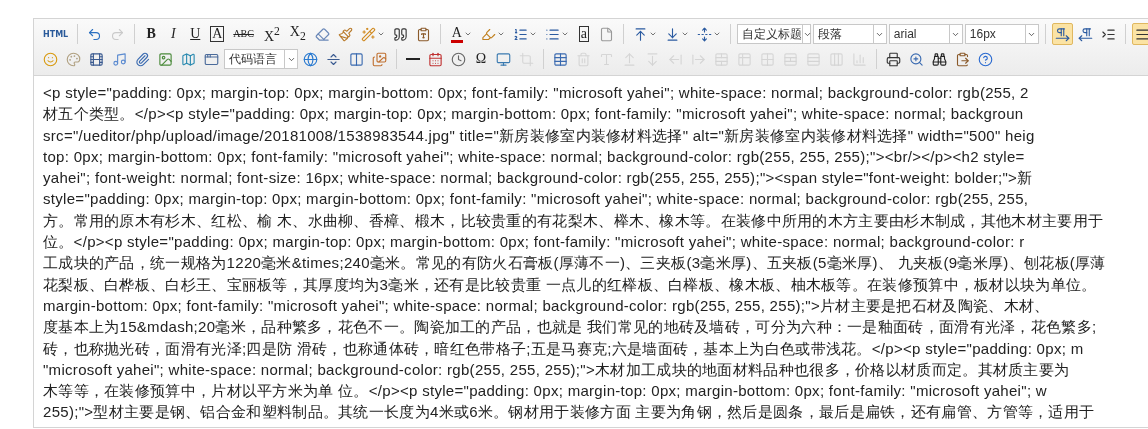 This screenshot has height=429, width=1148. Describe the element at coordinates (345, 34) in the screenshot. I see `paintbrush-icon` at that location.